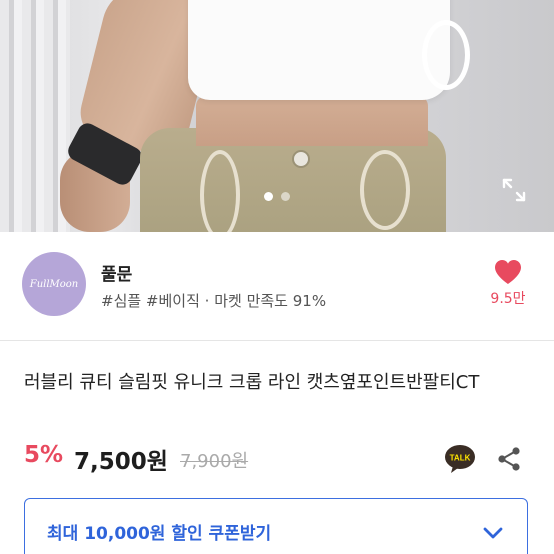 This screenshot has width=554, height=554. What do you see at coordinates (121, 462) in the screenshot?
I see `sale-price: 7,500원` at bounding box center [121, 462].